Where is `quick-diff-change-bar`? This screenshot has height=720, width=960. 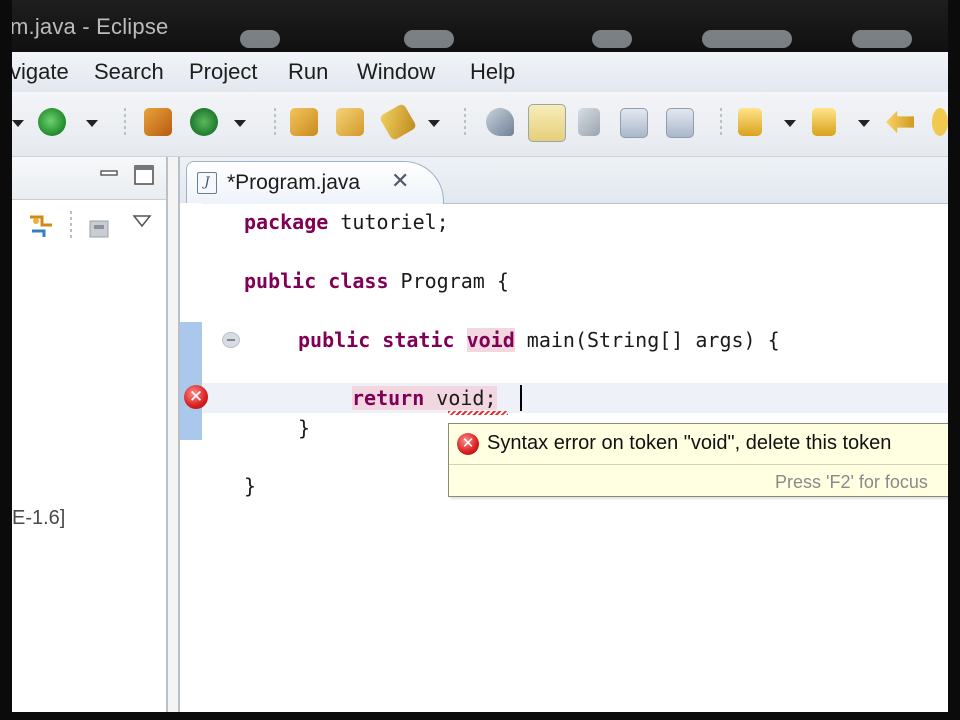 quick-diff-change-bar is located at coordinates (191, 381).